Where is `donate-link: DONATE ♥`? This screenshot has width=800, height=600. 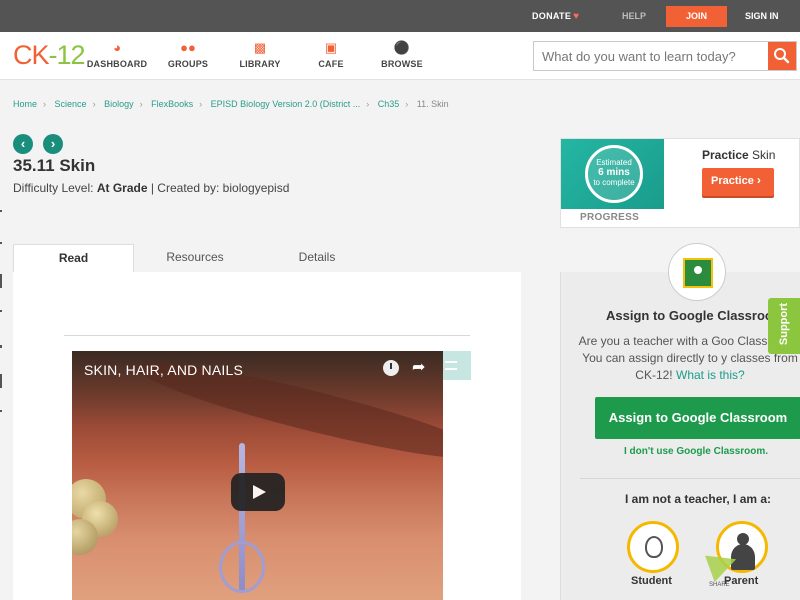 donate-link: DONATE ♥ is located at coordinates (555, 16).